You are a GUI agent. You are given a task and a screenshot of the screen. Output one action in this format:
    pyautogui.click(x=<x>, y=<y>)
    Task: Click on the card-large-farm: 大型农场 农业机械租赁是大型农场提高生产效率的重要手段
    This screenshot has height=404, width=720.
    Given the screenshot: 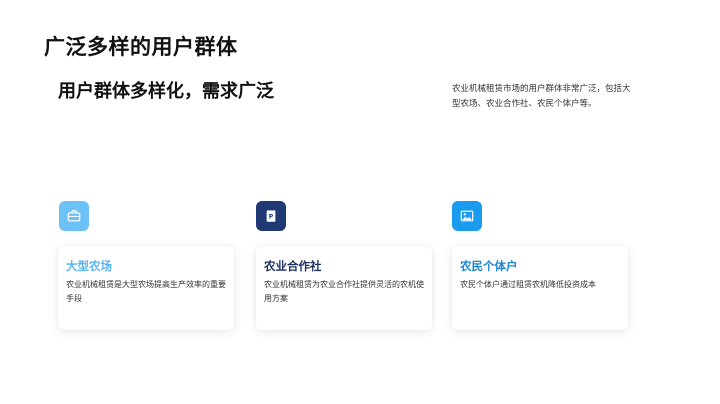 What is the action you would take?
    pyautogui.click(x=146, y=288)
    